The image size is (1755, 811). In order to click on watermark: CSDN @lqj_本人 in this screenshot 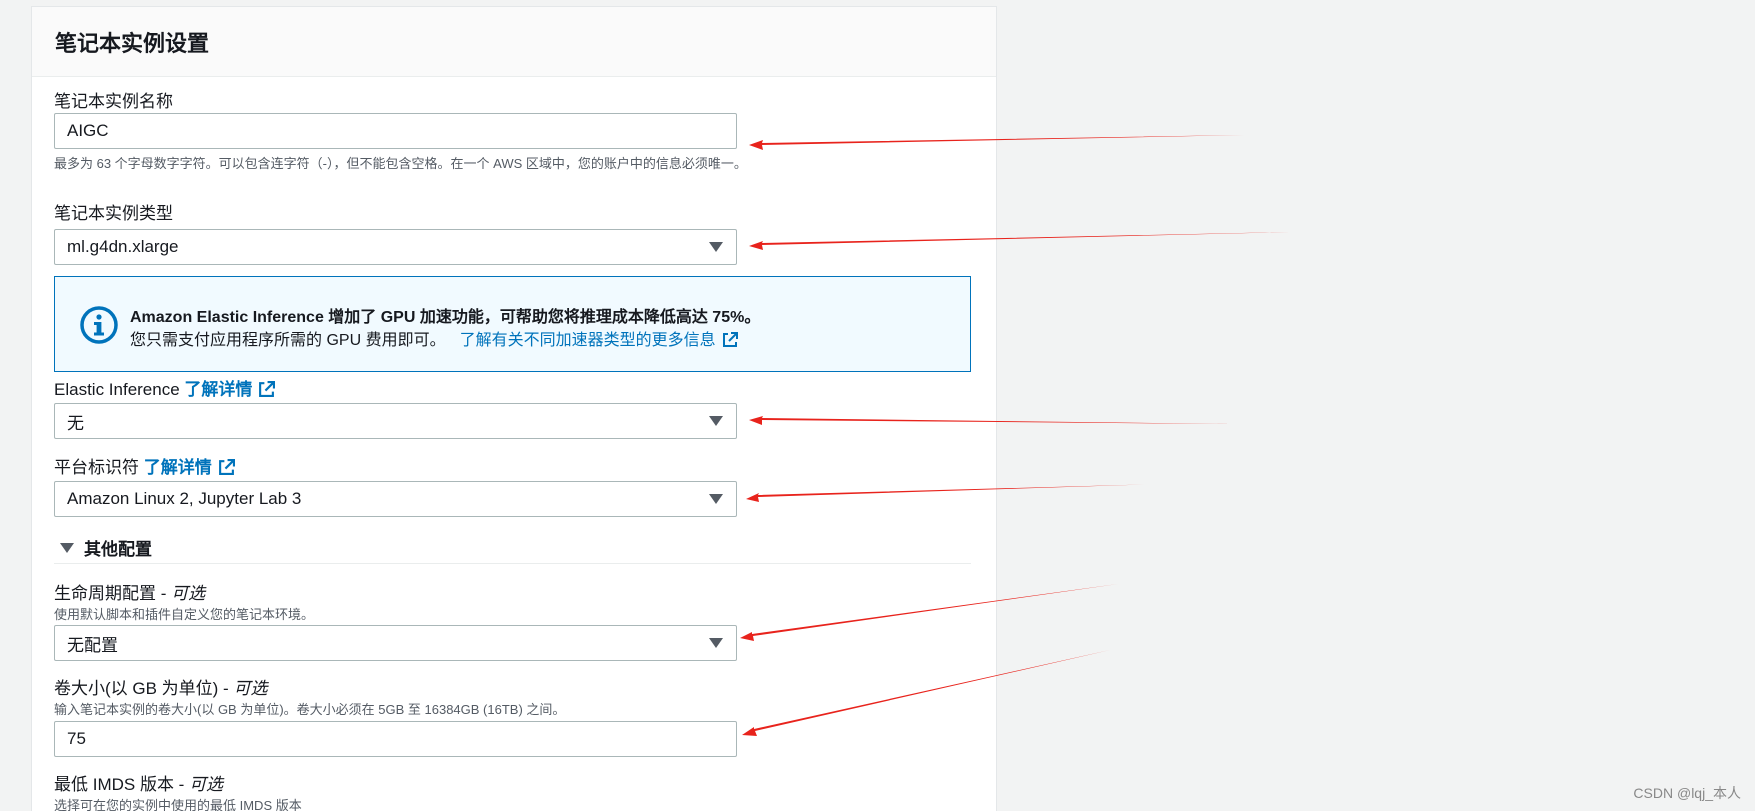, I will do `click(1687, 793)`.